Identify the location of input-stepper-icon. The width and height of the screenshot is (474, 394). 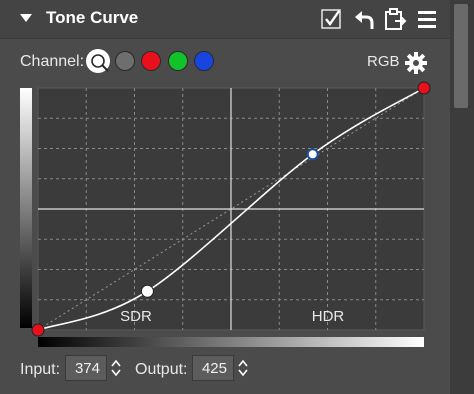
(116, 368).